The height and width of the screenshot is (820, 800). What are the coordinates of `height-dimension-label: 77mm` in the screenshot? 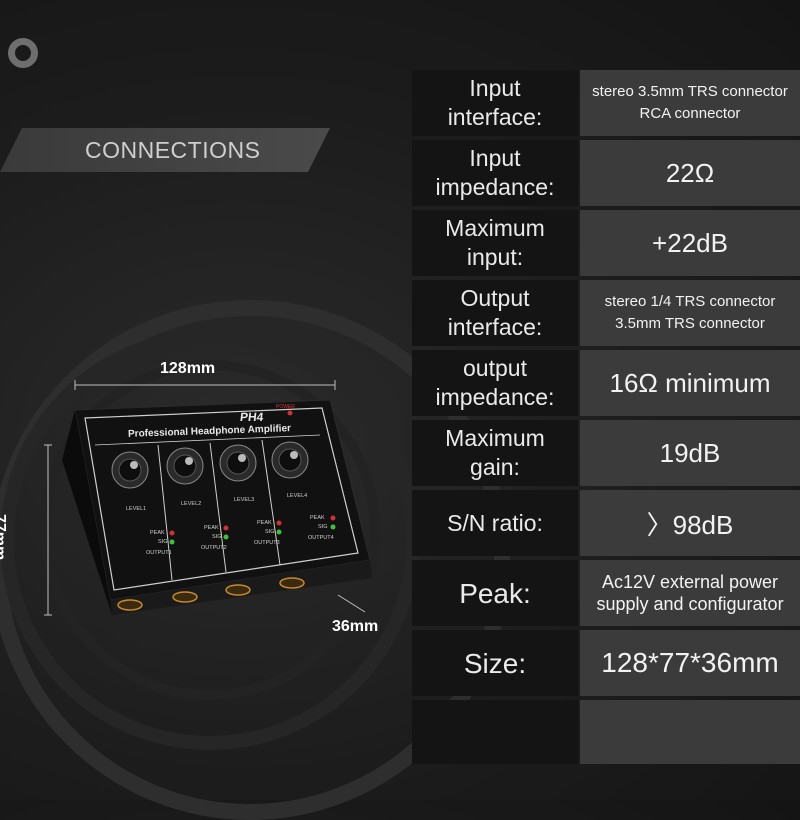 It's located at (4, 537).